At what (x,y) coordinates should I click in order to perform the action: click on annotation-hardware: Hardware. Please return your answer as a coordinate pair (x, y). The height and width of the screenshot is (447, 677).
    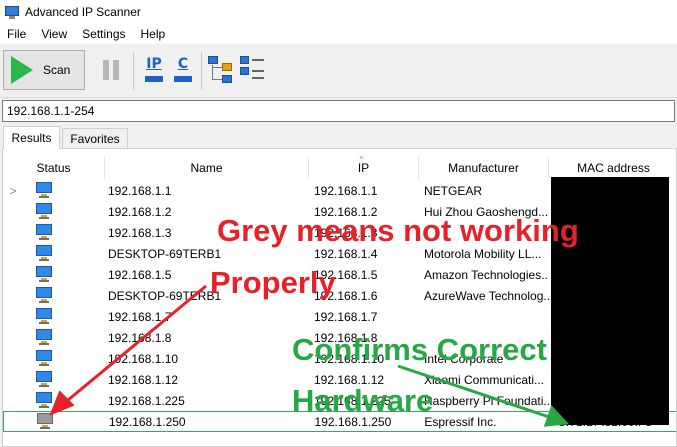
    Looking at the image, I should click on (363, 400).